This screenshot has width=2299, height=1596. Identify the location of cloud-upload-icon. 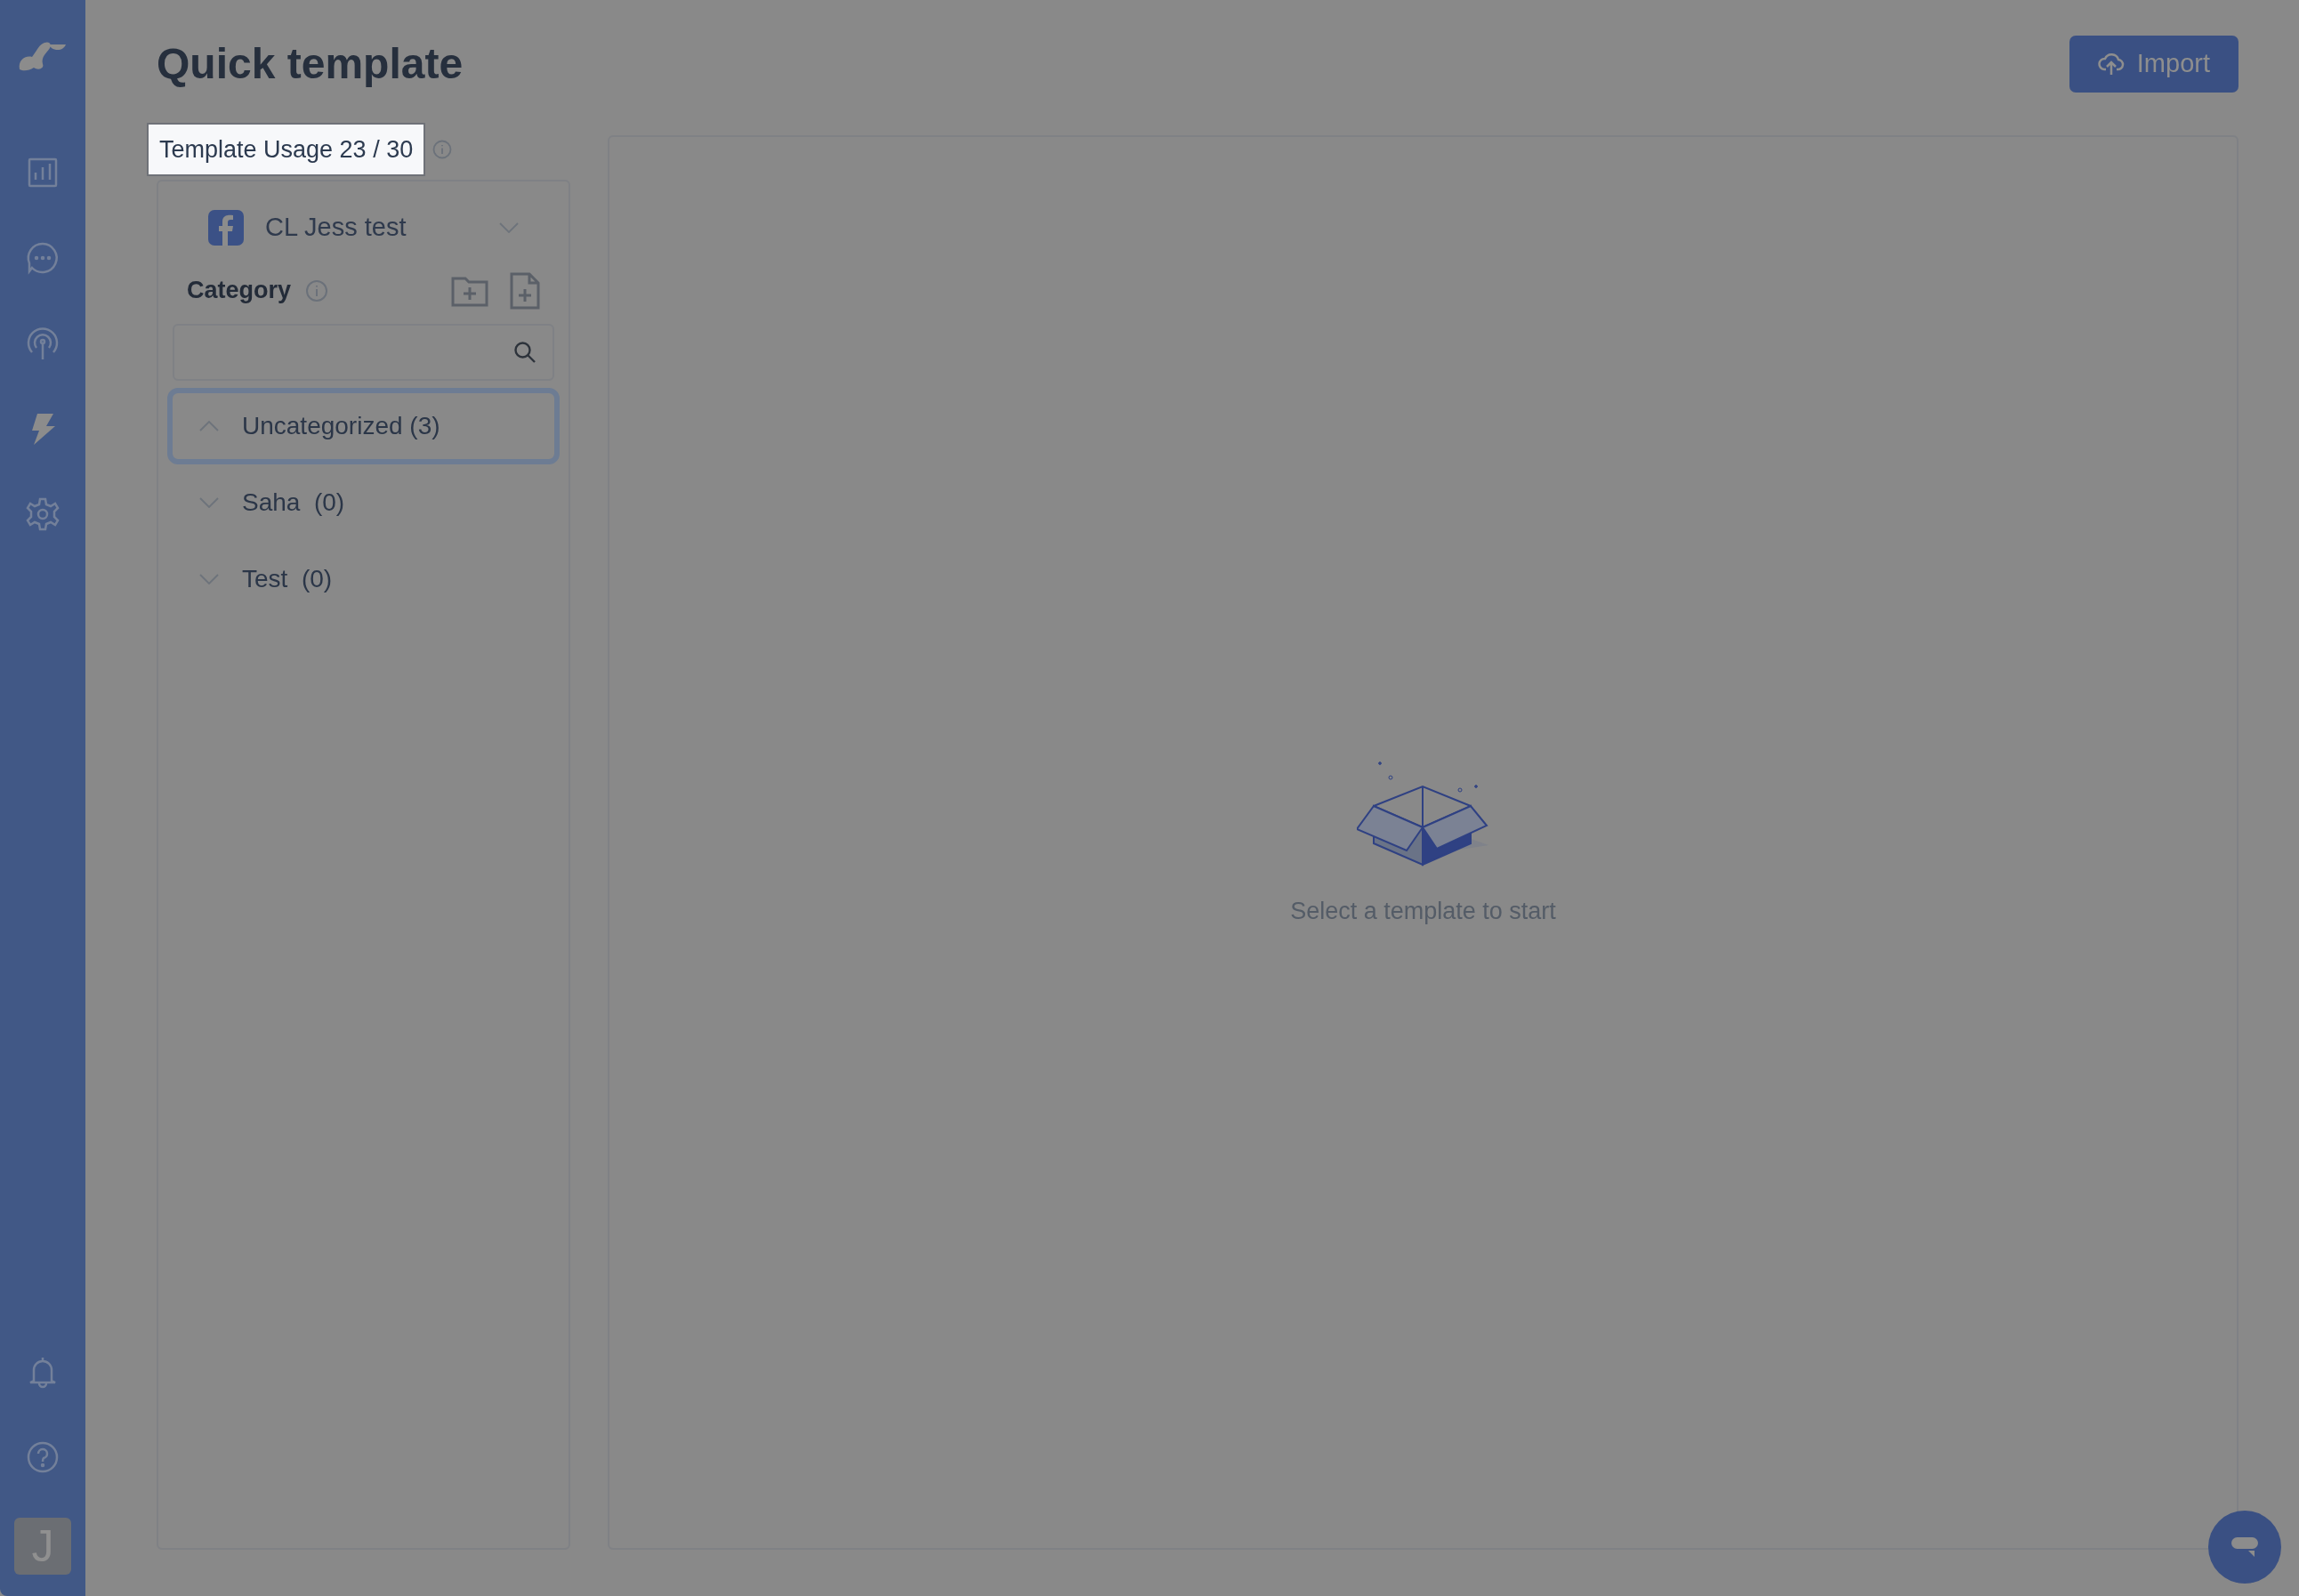
(2111, 64).